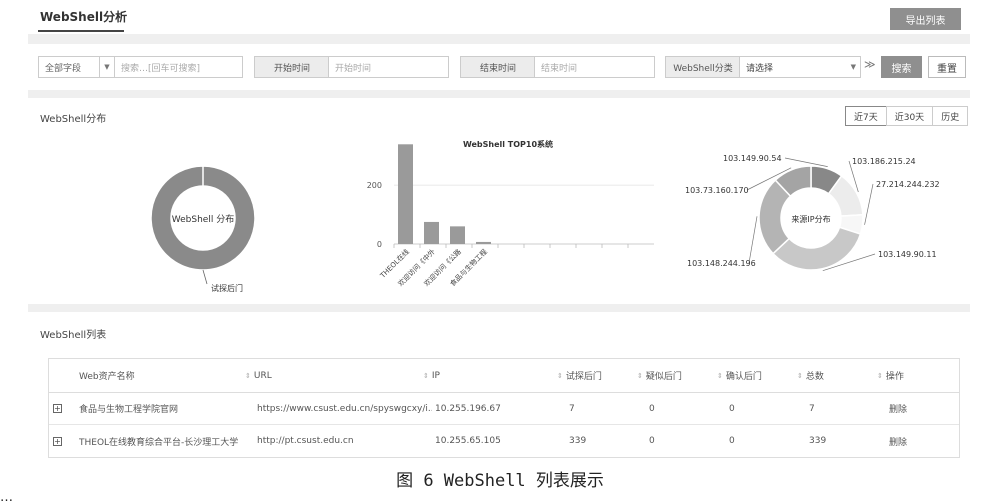 This screenshot has height=502, width=1000. Describe the element at coordinates (499, 94) in the screenshot. I see `filter-divider` at that location.